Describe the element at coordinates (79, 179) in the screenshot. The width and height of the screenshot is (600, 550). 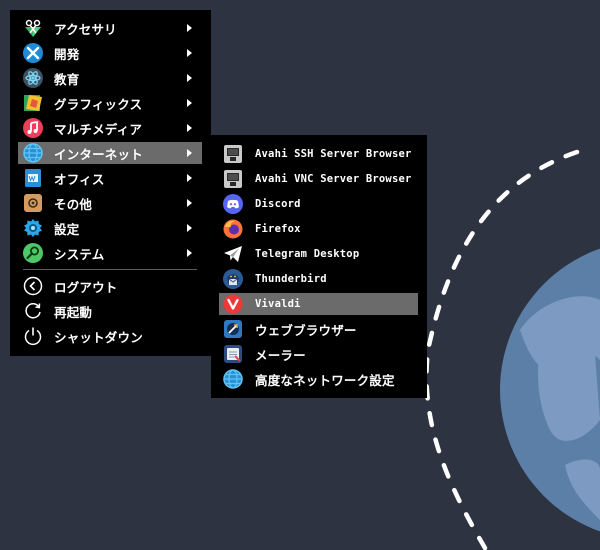
I see `menu-item-label: オフィス` at that location.